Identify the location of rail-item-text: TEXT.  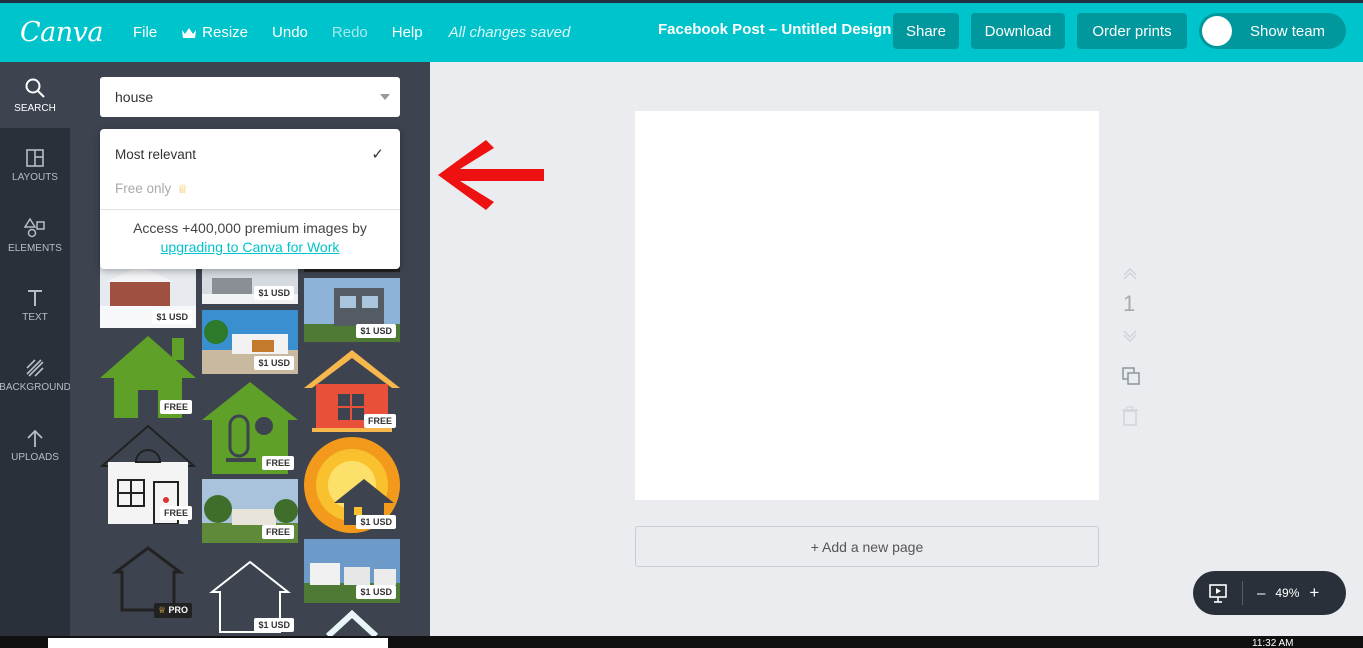
(35, 305).